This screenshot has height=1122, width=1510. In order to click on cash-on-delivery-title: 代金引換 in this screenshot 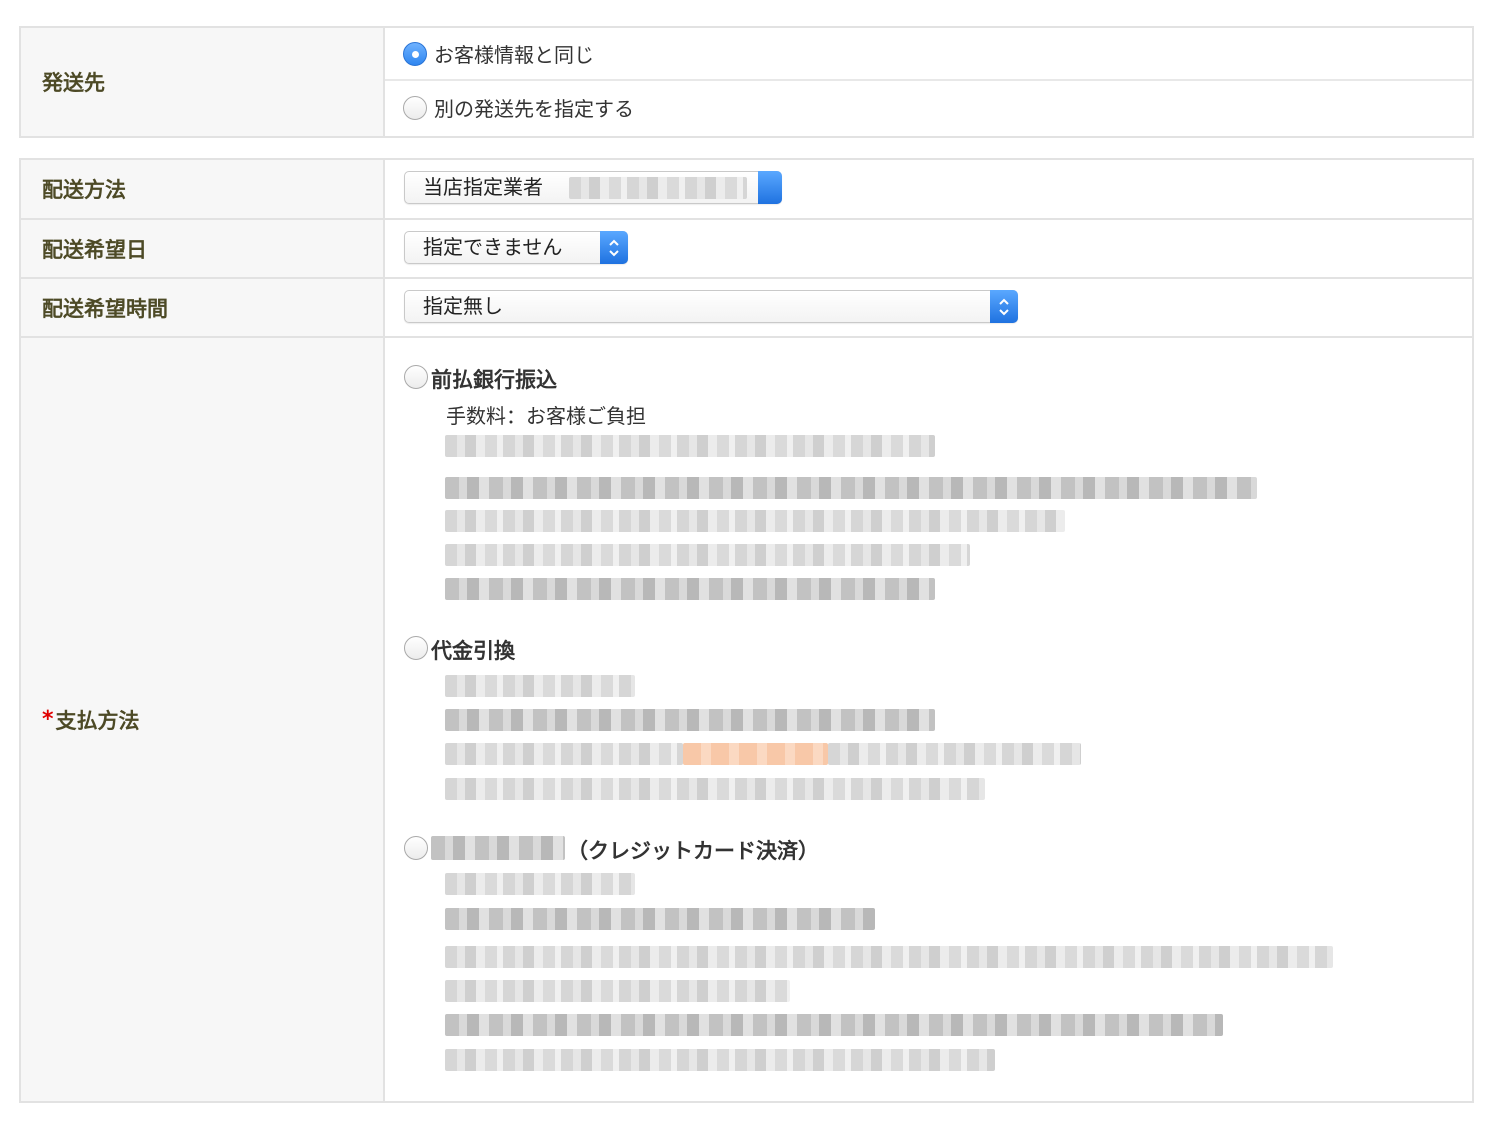, I will do `click(473, 650)`.